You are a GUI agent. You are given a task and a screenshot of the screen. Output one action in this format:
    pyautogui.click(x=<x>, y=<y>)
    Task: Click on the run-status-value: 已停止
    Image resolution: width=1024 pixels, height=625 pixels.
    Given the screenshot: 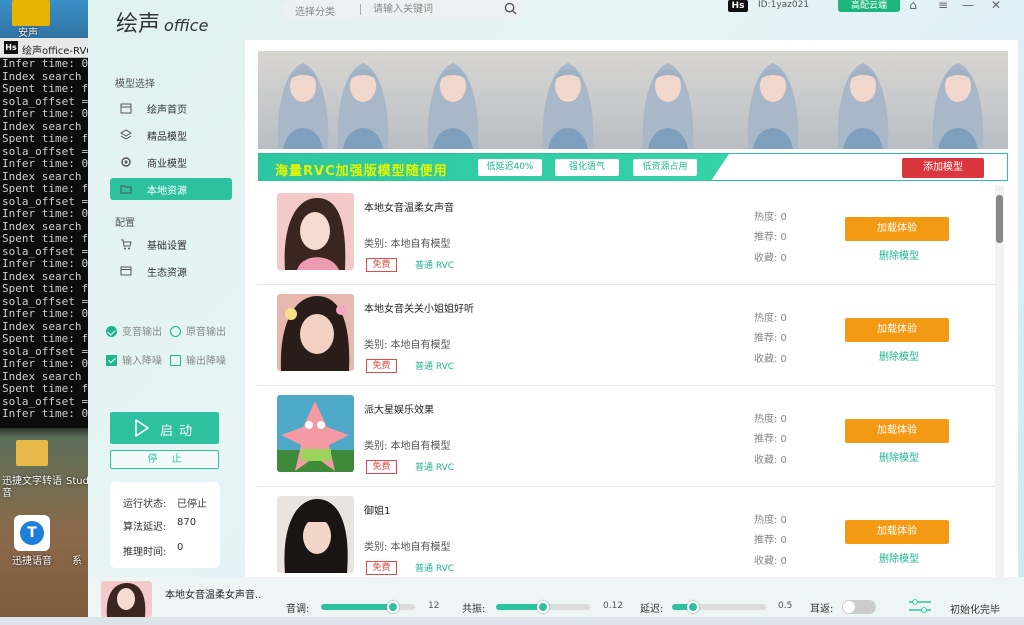 What is the action you would take?
    pyautogui.click(x=192, y=504)
    